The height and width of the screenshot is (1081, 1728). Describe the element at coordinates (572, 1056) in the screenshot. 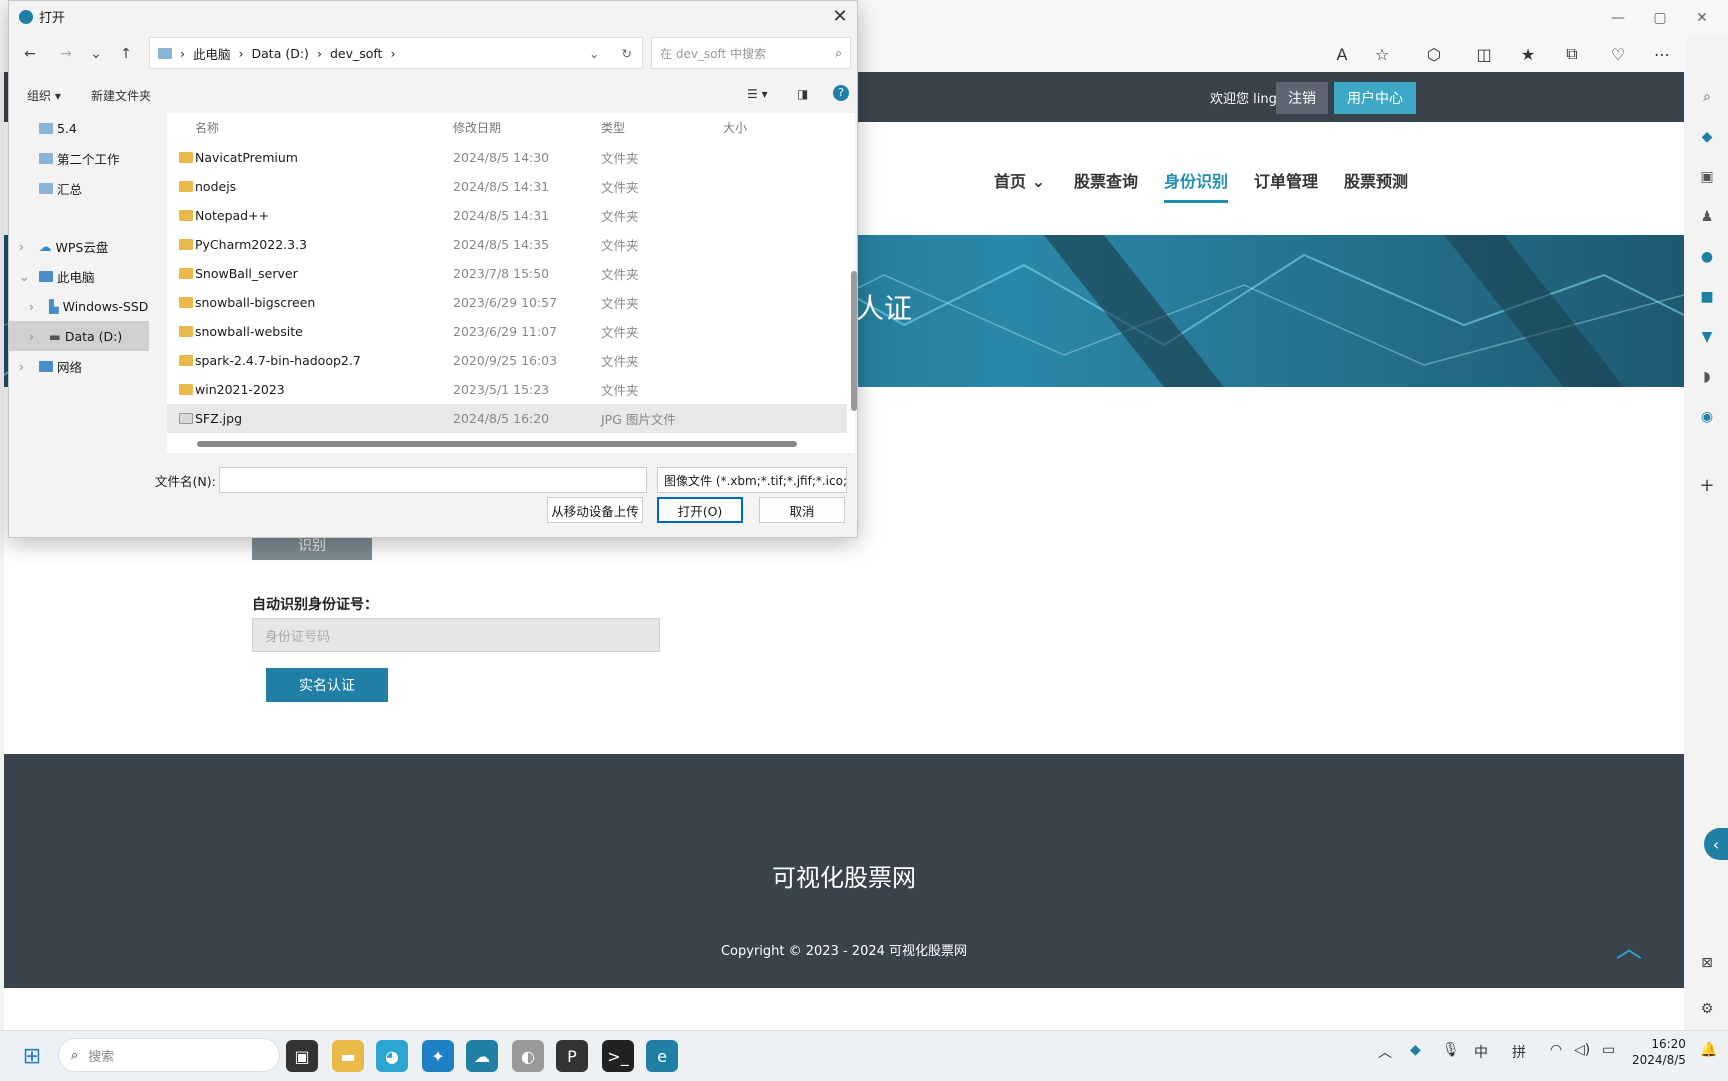

I see `pycharm-icon: P` at that location.